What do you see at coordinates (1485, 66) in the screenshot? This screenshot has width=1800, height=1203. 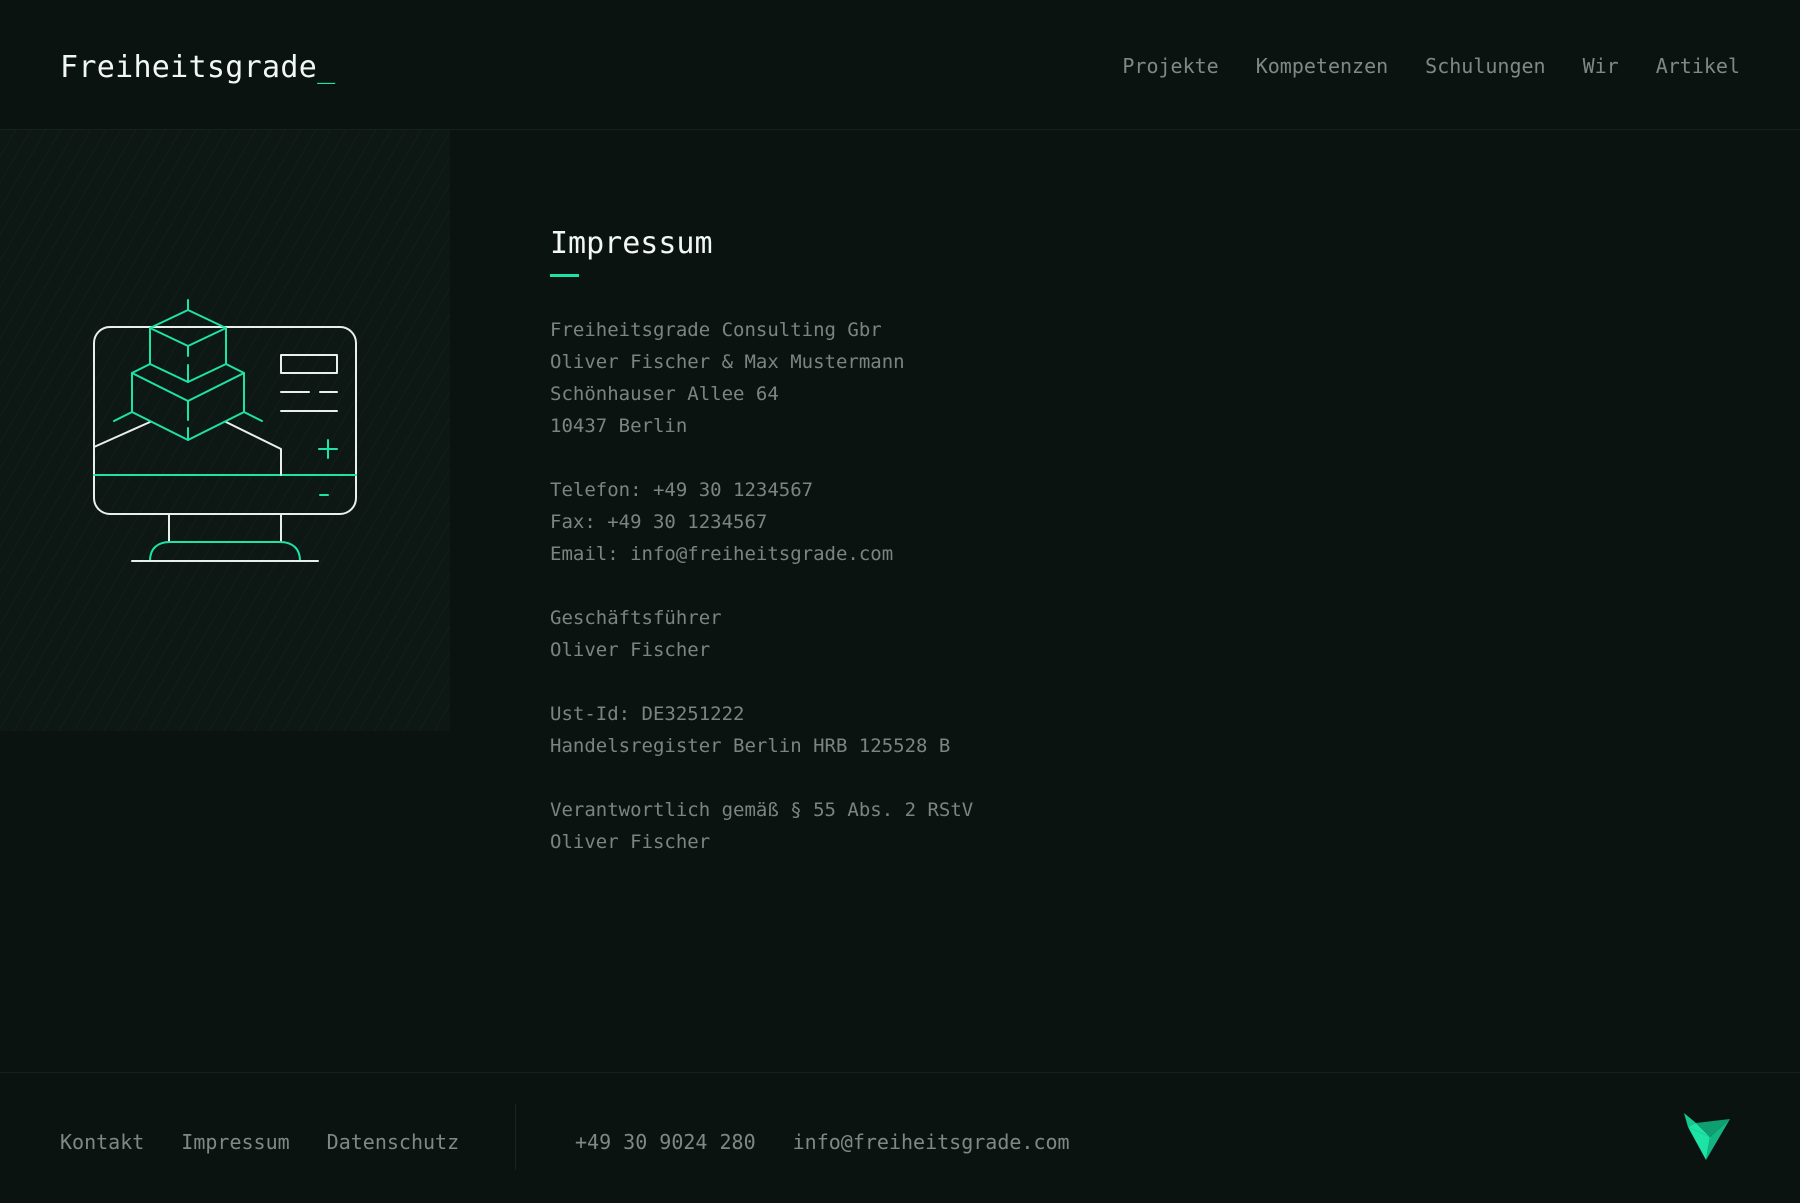 I see `nav-item-schulungen: Schulungen` at bounding box center [1485, 66].